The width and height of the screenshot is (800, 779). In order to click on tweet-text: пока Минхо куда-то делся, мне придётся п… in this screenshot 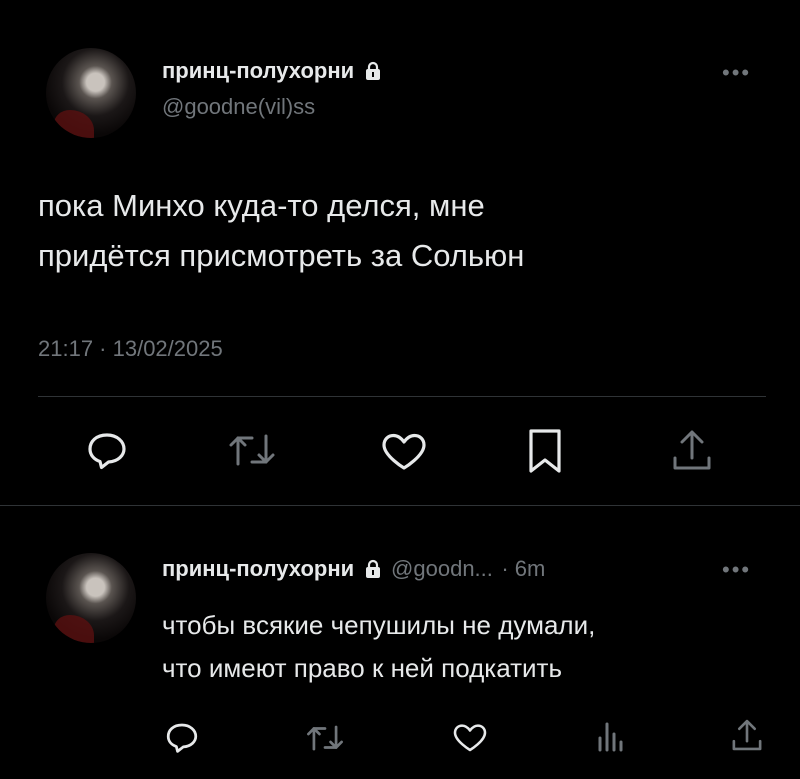, I will do `click(408, 231)`.